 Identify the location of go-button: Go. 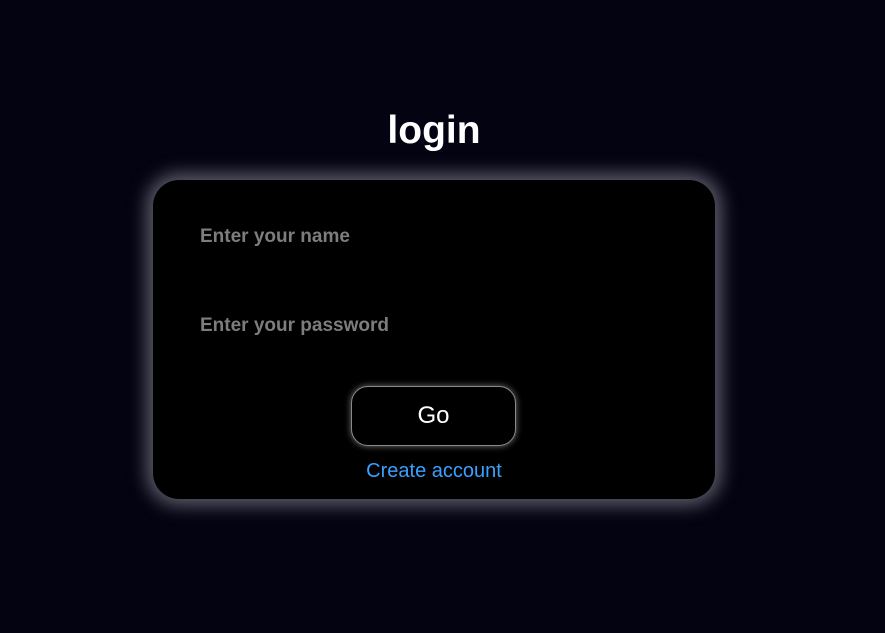
(433, 416).